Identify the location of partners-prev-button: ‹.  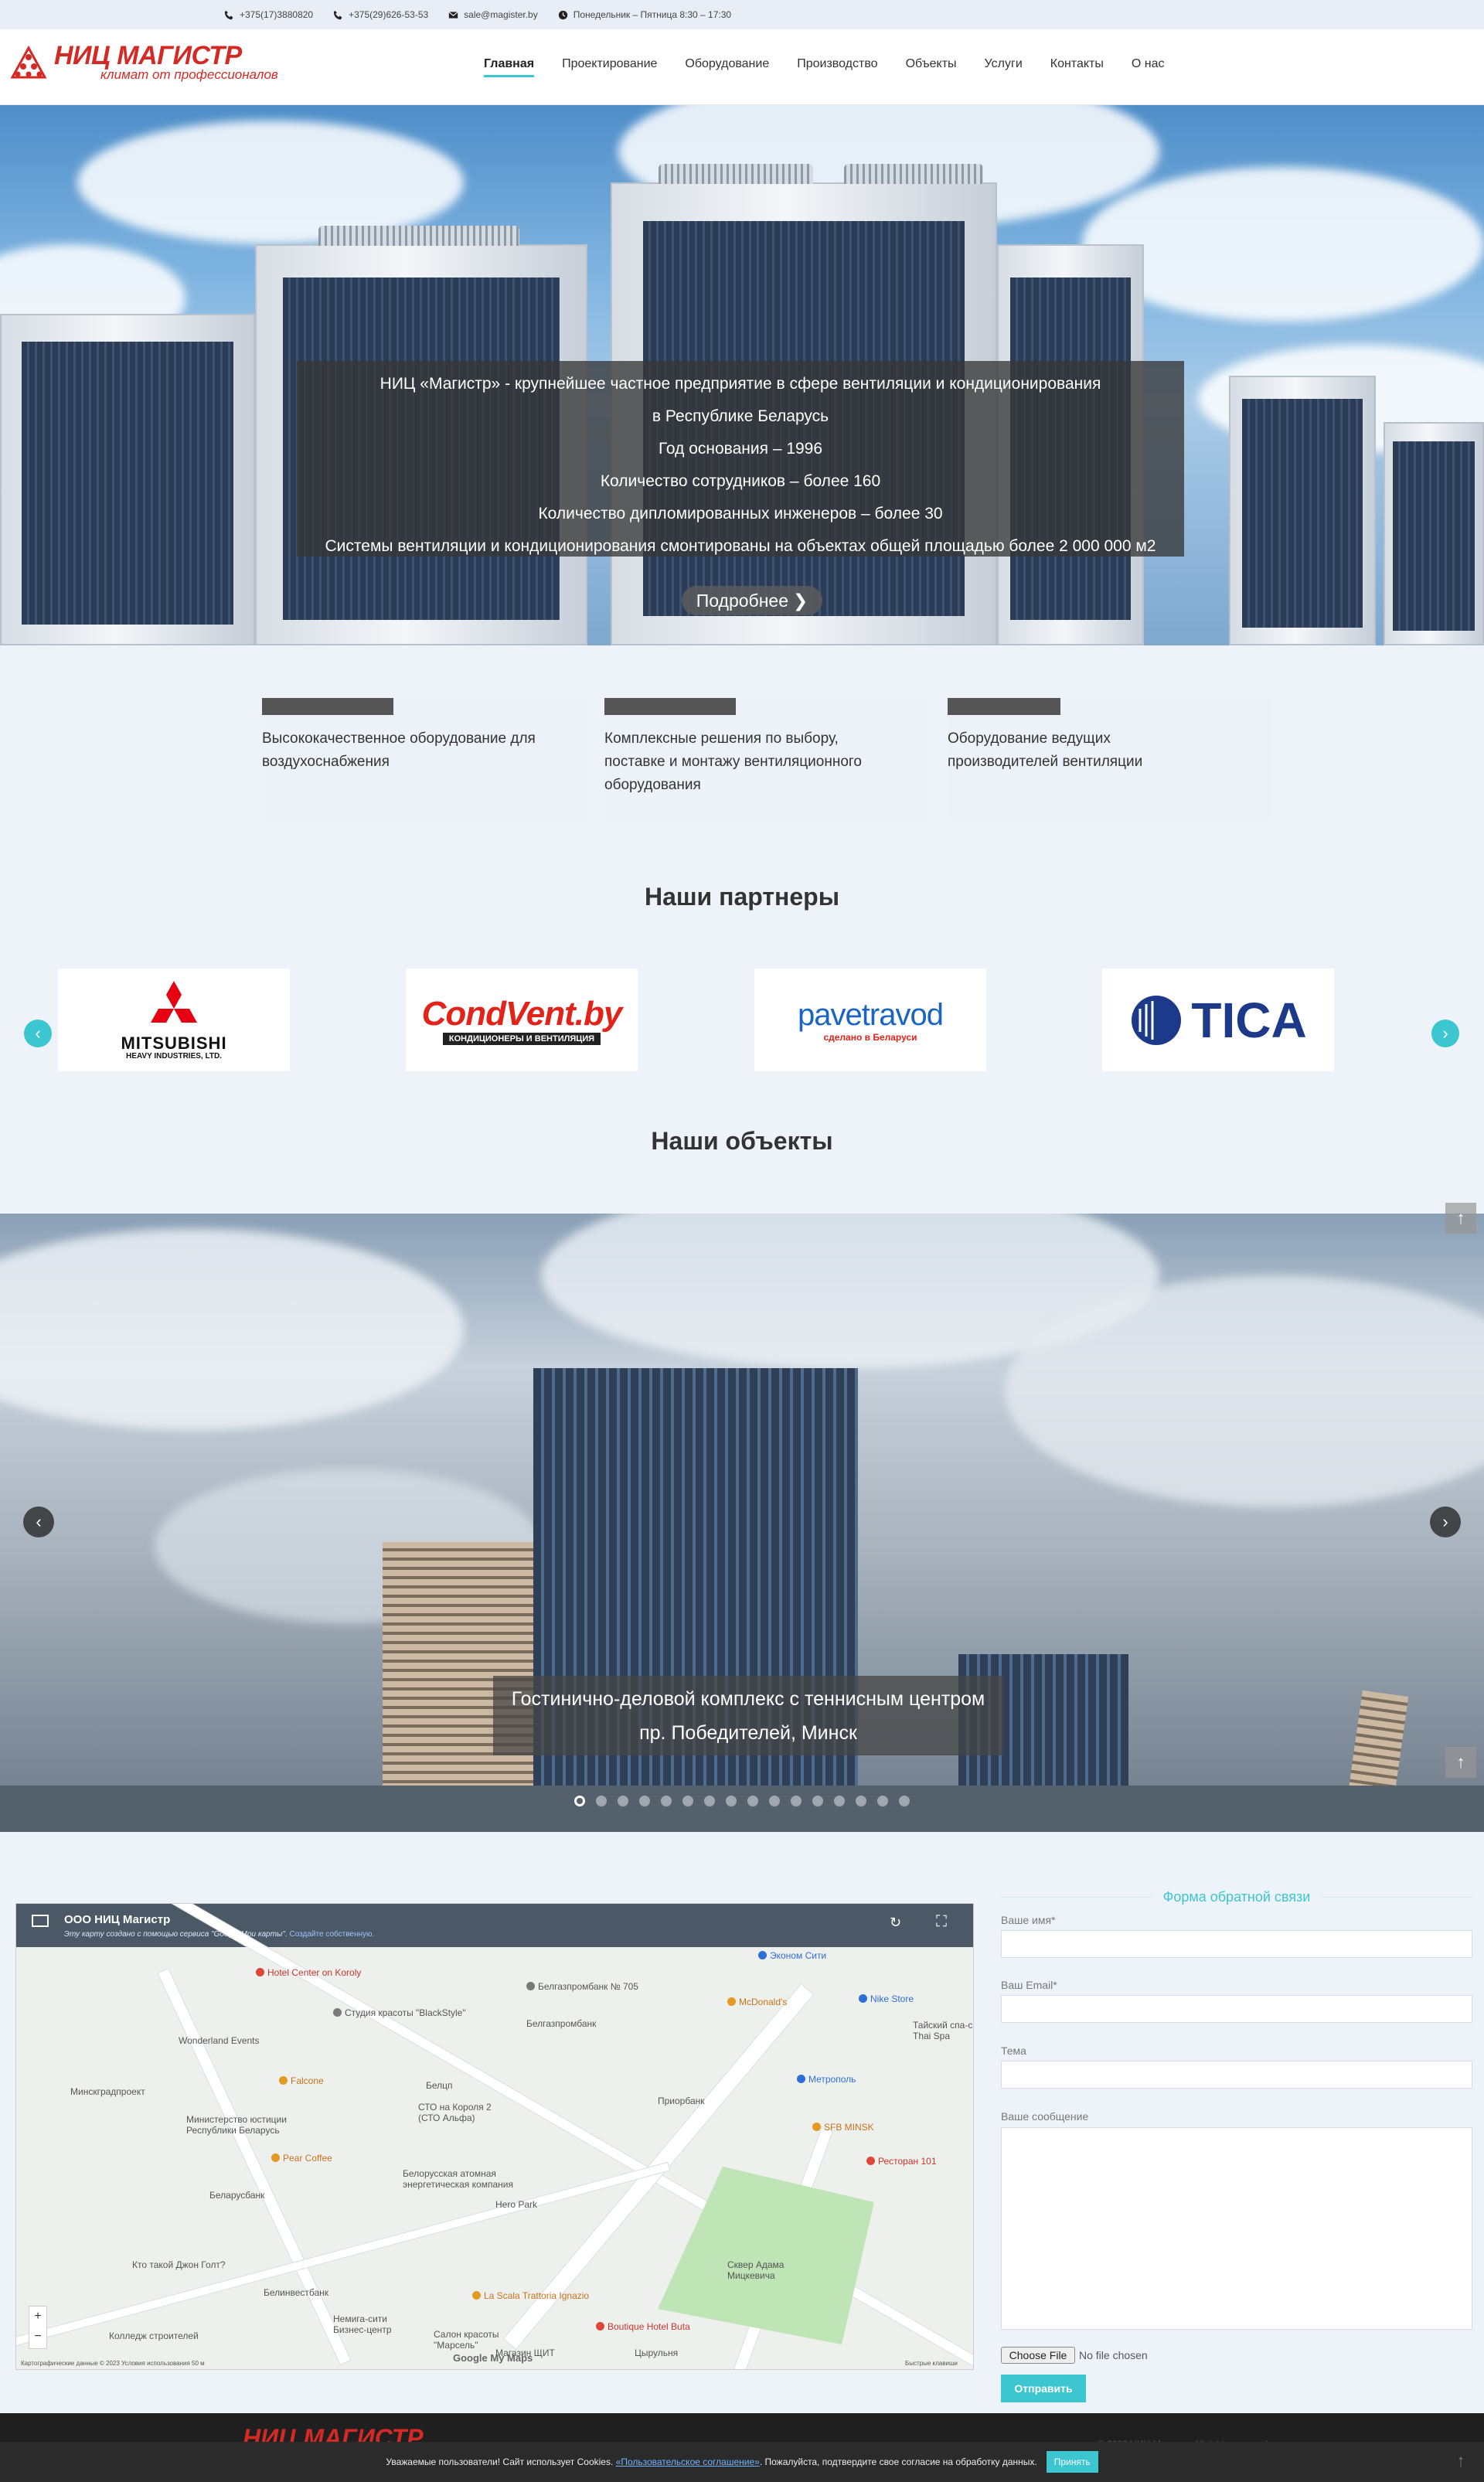
(38, 1033).